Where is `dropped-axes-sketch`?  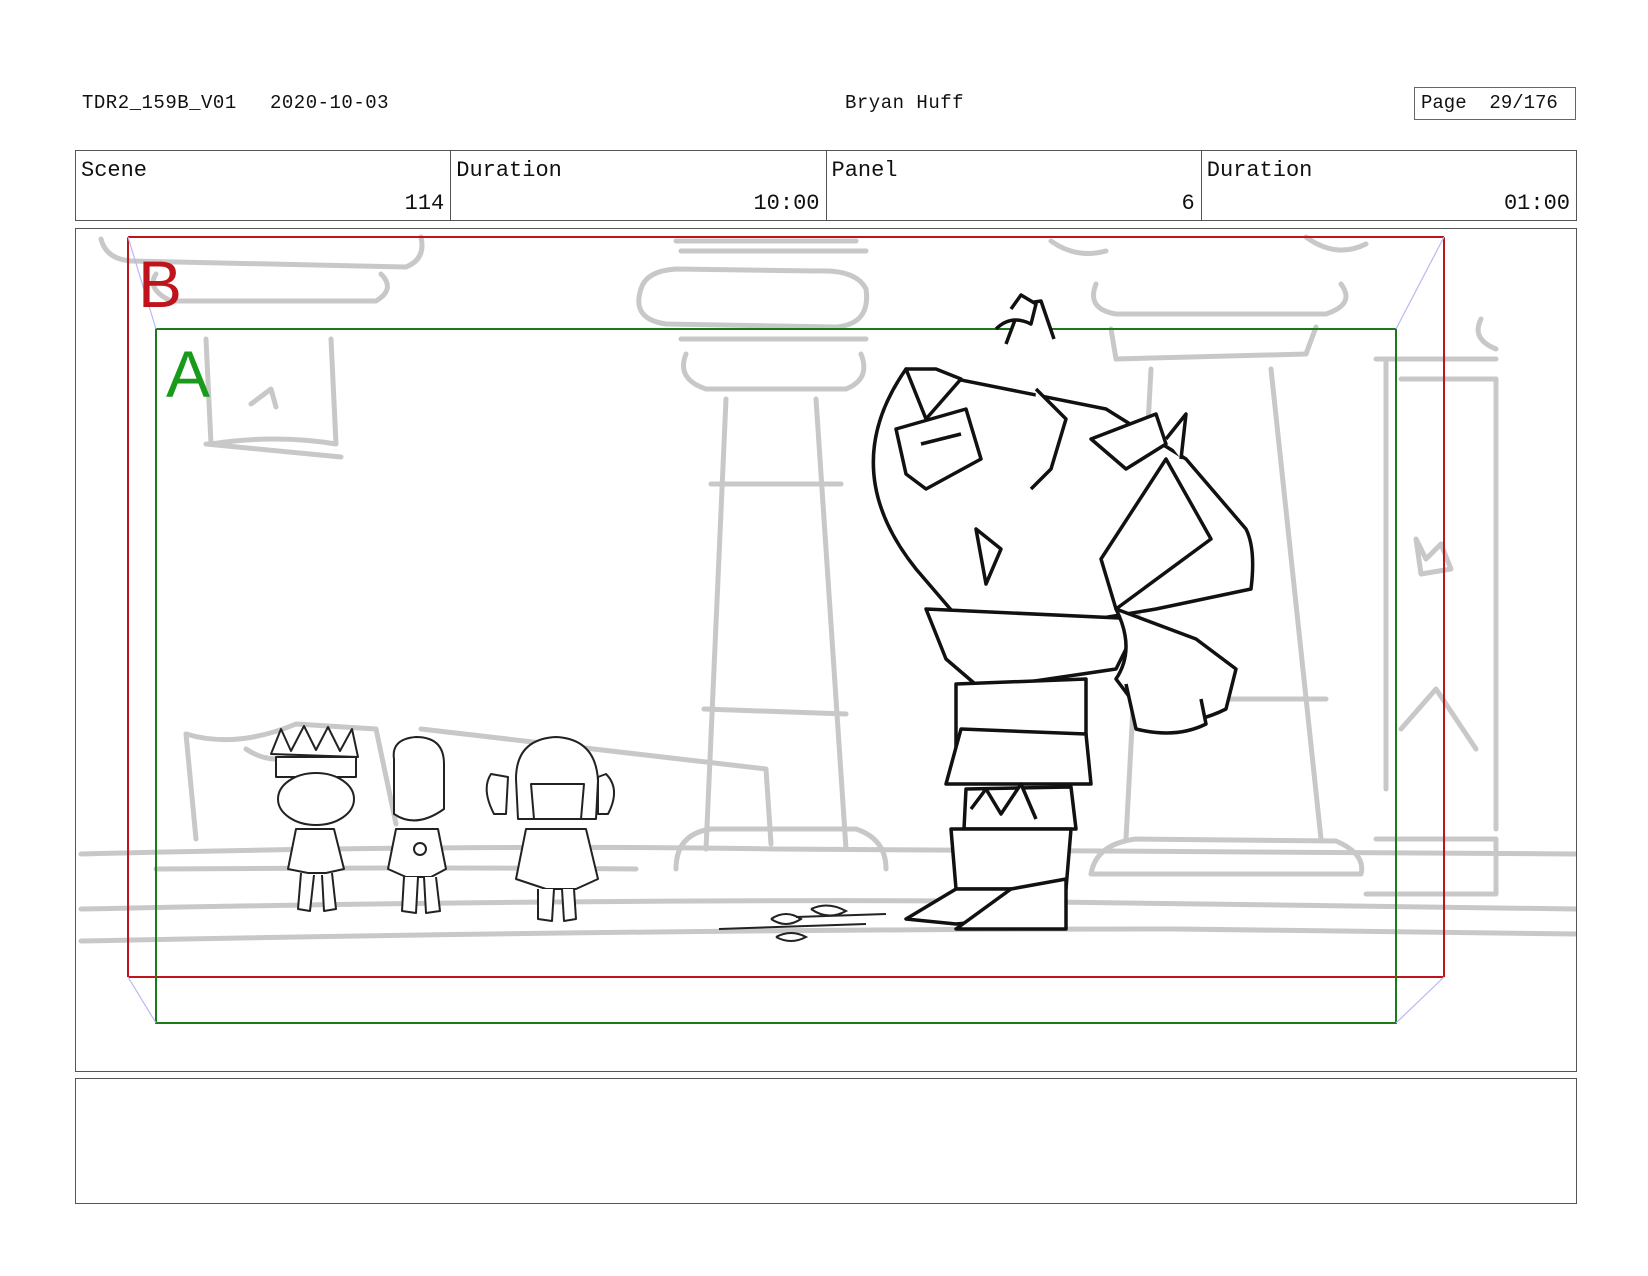
dropped-axes-sketch is located at coordinates (802, 923).